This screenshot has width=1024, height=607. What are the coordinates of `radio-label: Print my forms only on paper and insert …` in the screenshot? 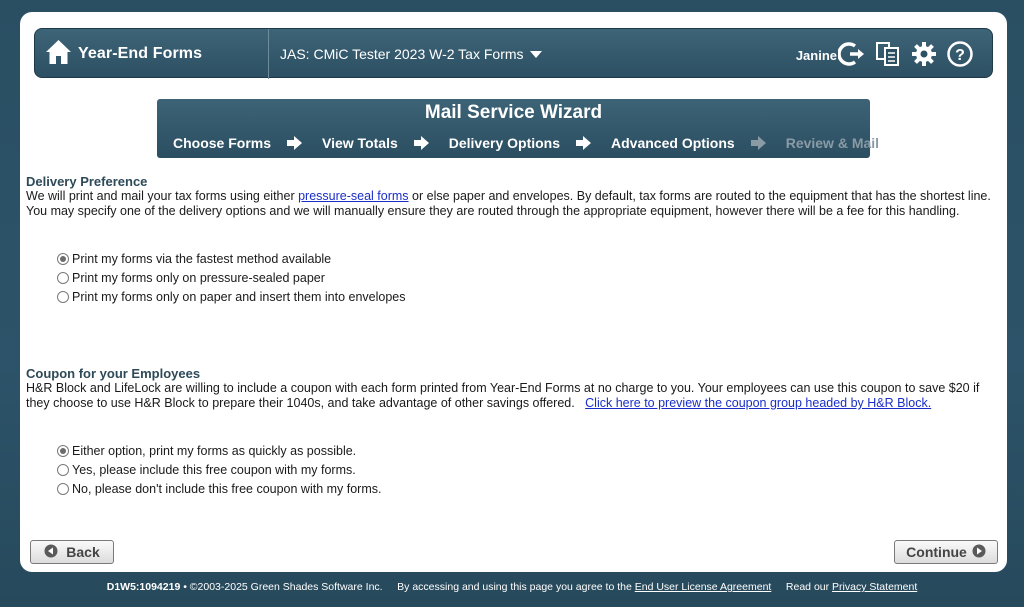 It's located at (239, 297).